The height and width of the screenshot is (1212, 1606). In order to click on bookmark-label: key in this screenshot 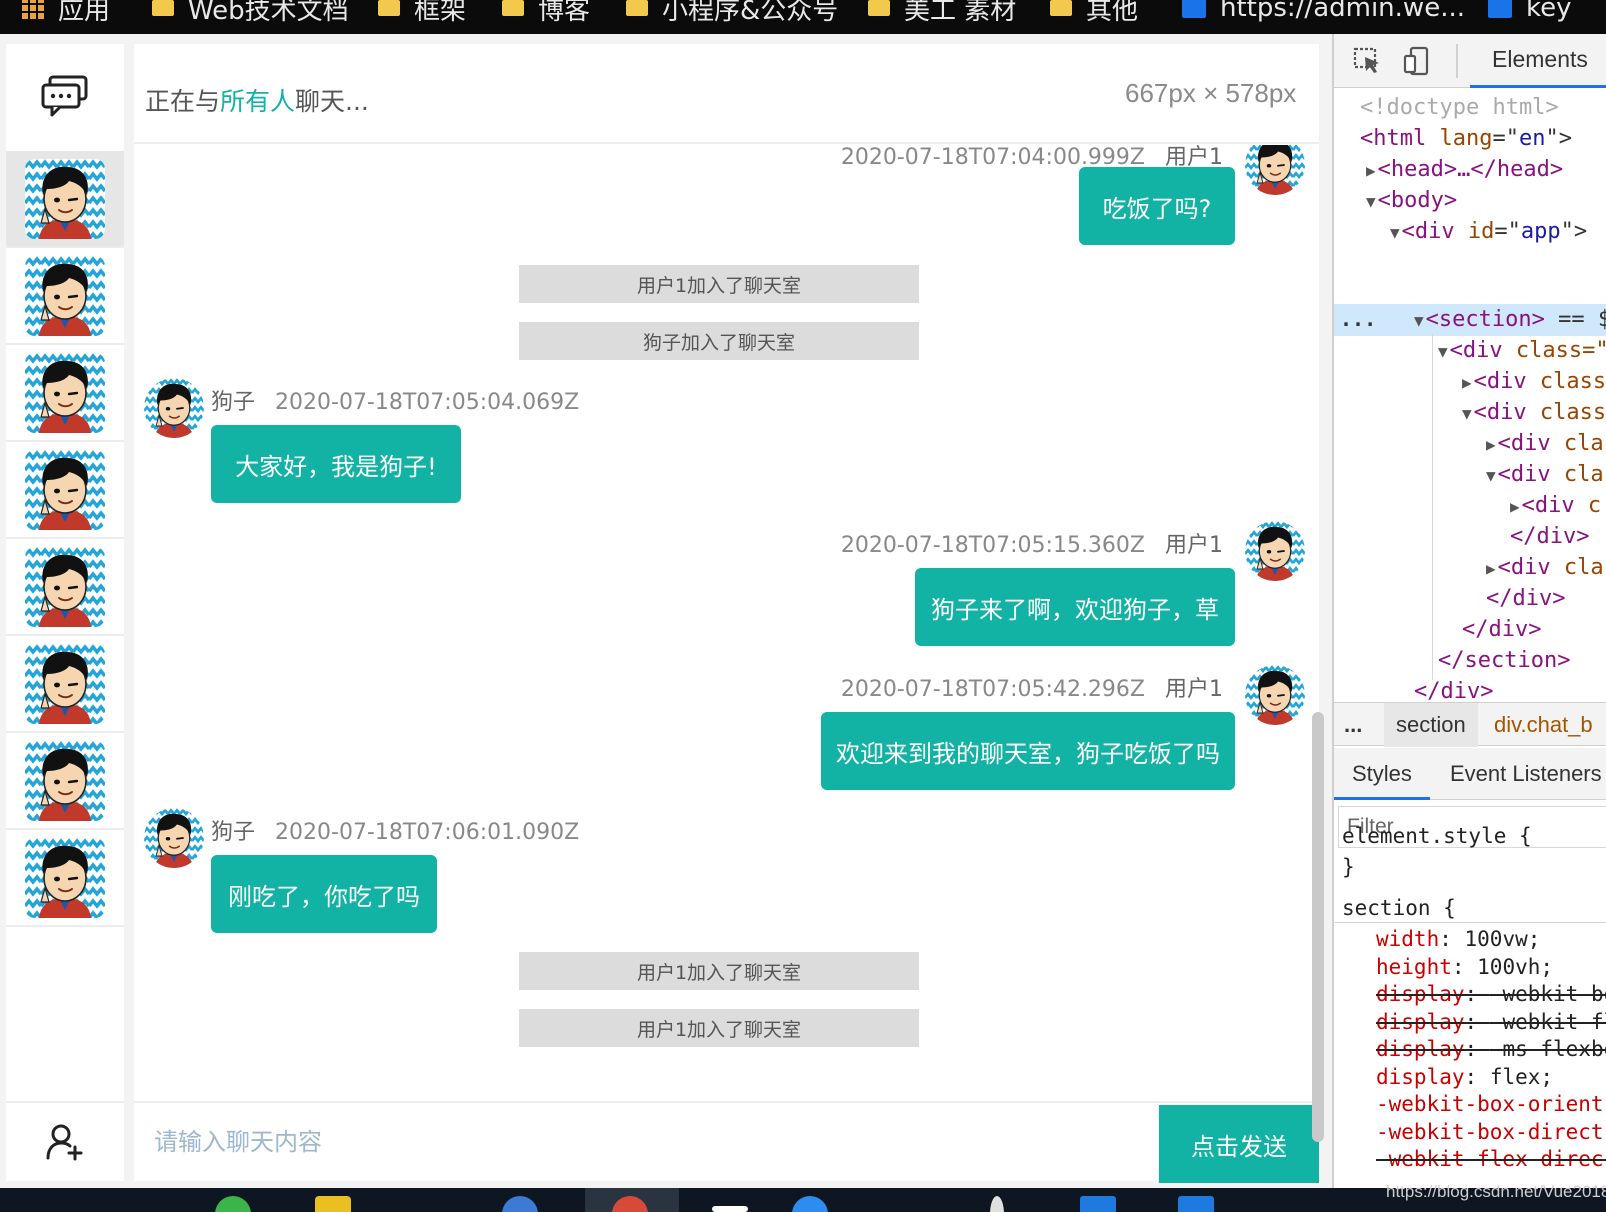, I will do `click(1549, 11)`.